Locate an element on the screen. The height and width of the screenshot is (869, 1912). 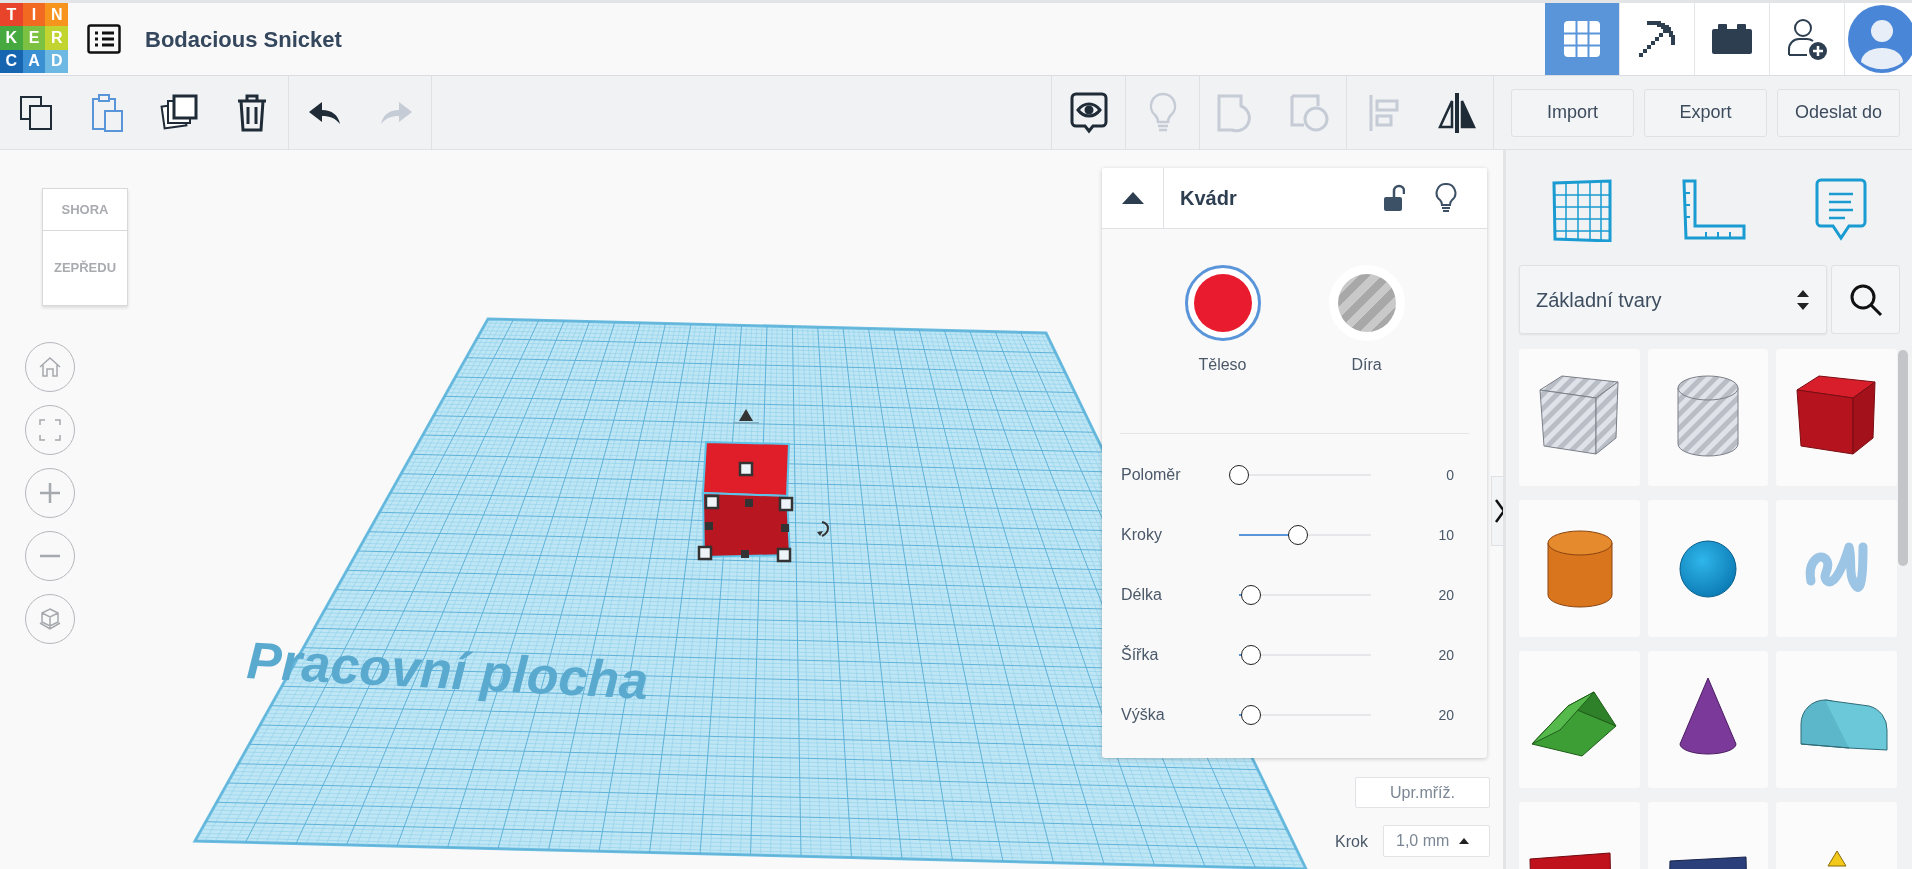
logo: T I N K E R C A D is located at coordinates (34, 38).